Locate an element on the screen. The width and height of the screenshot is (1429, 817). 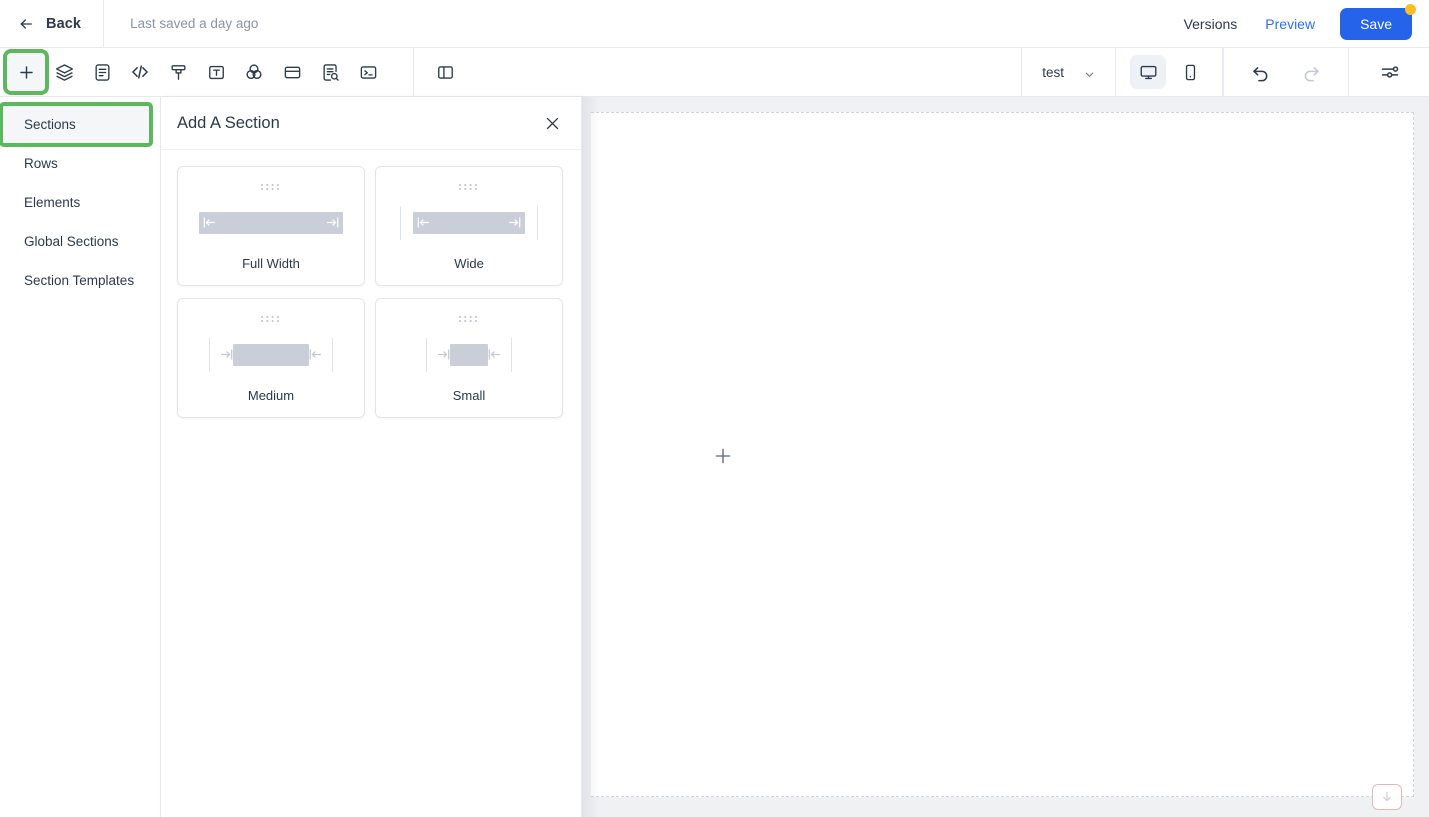
section-preview-medium is located at coordinates (271, 354).